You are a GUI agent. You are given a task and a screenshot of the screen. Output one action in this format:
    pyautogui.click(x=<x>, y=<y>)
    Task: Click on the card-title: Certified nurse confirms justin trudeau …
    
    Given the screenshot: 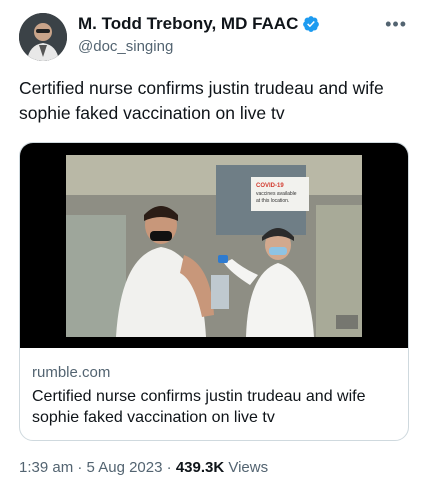 What is the action you would take?
    pyautogui.click(x=199, y=407)
    